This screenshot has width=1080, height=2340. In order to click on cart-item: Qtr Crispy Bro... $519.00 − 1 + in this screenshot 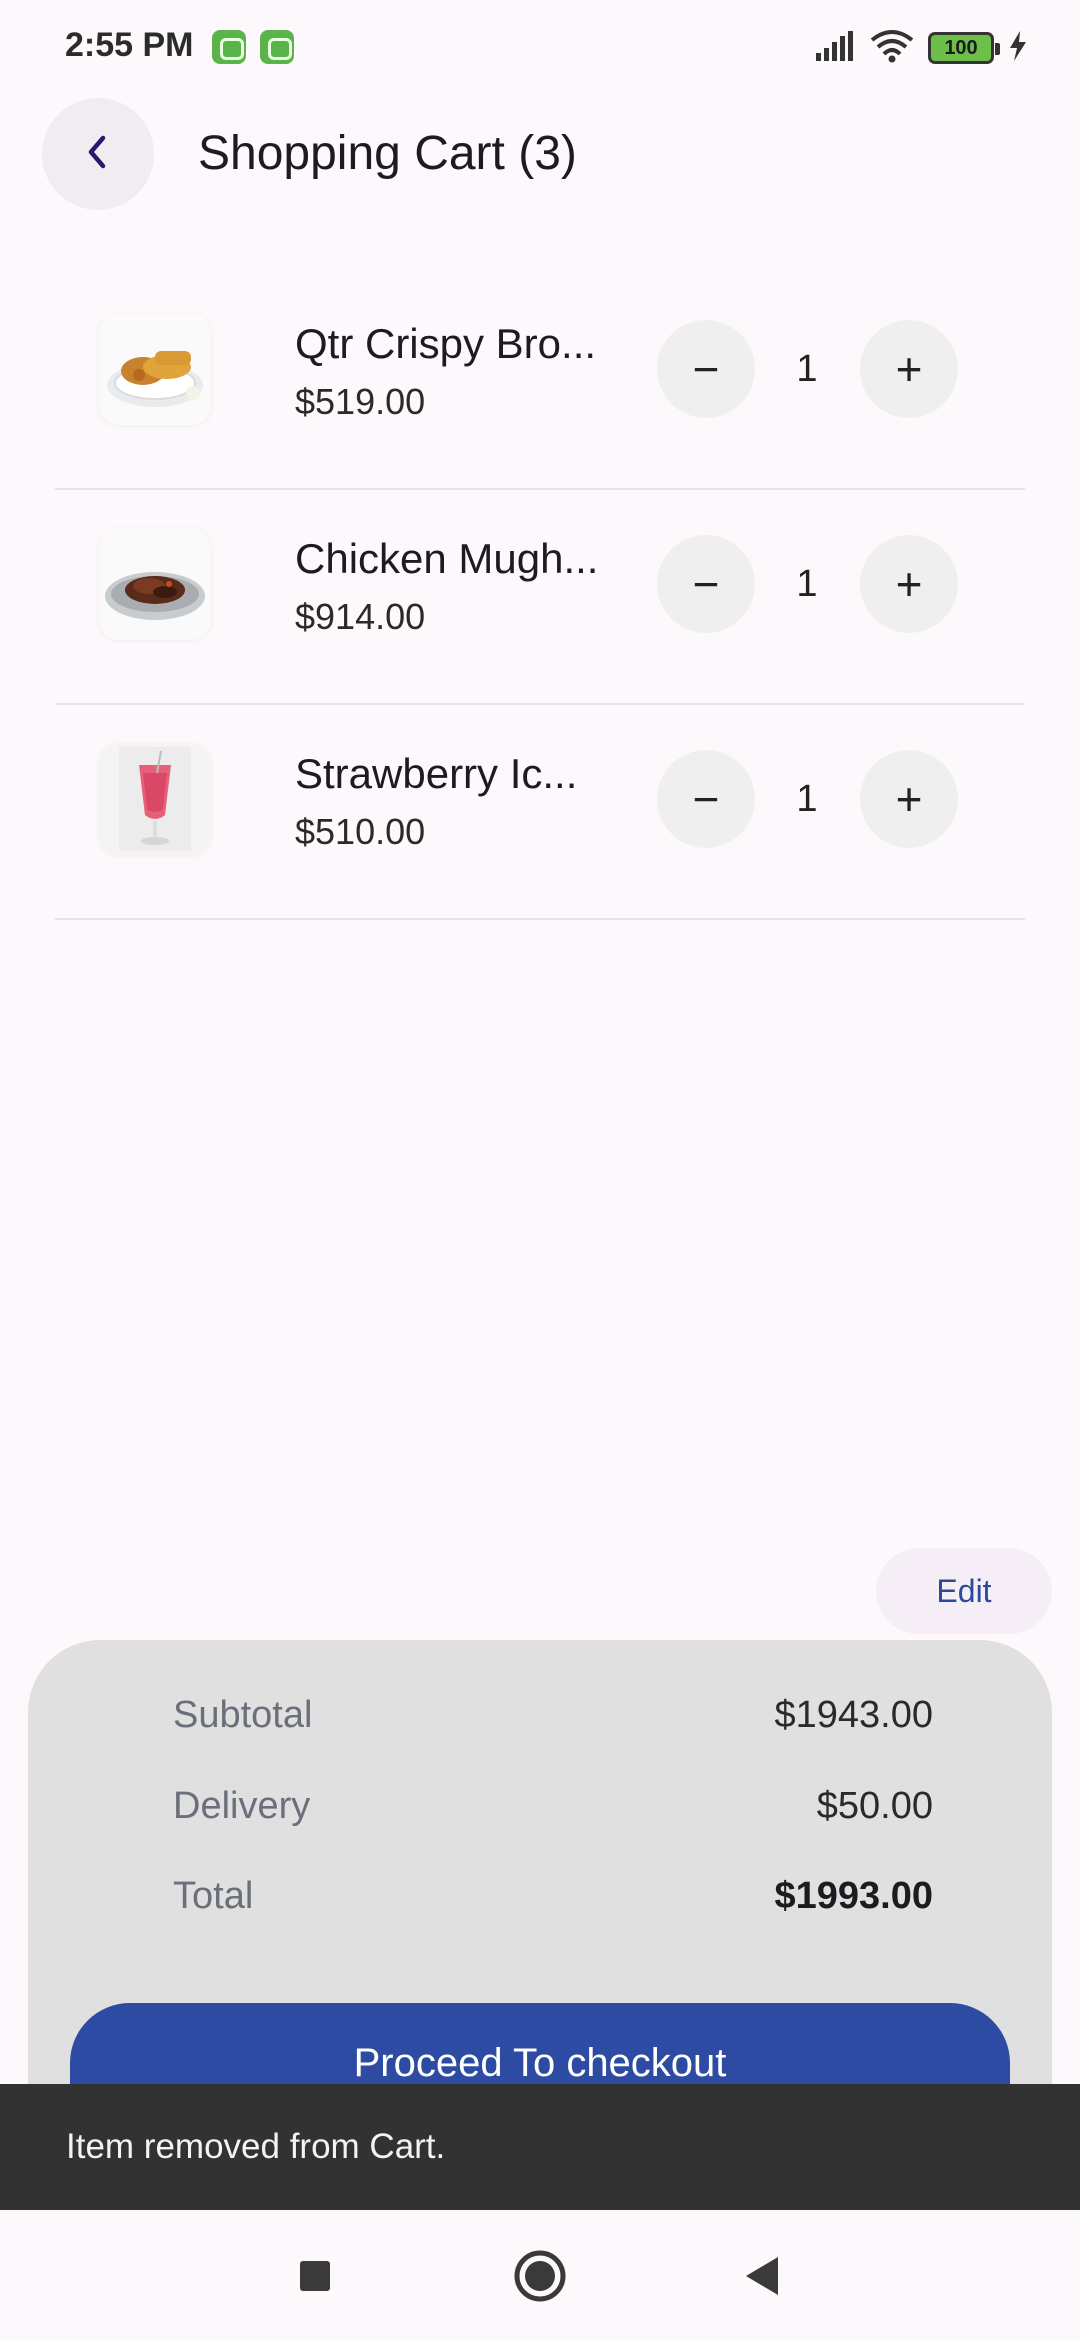, I will do `click(540, 382)`.